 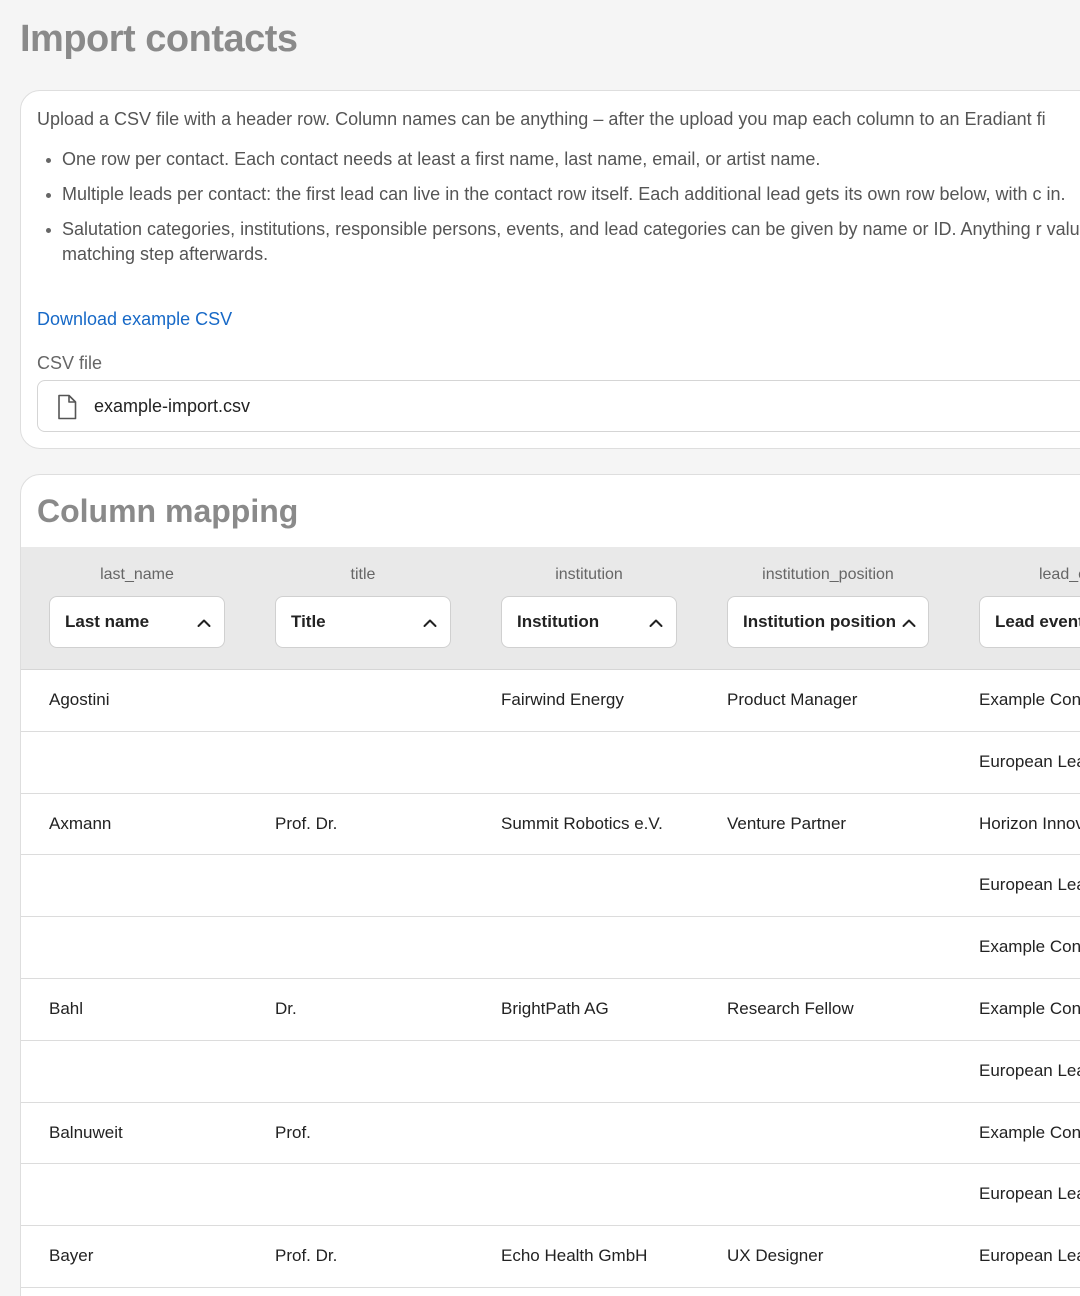 I want to click on cell-institution-position: Product Manager, so click(x=792, y=699).